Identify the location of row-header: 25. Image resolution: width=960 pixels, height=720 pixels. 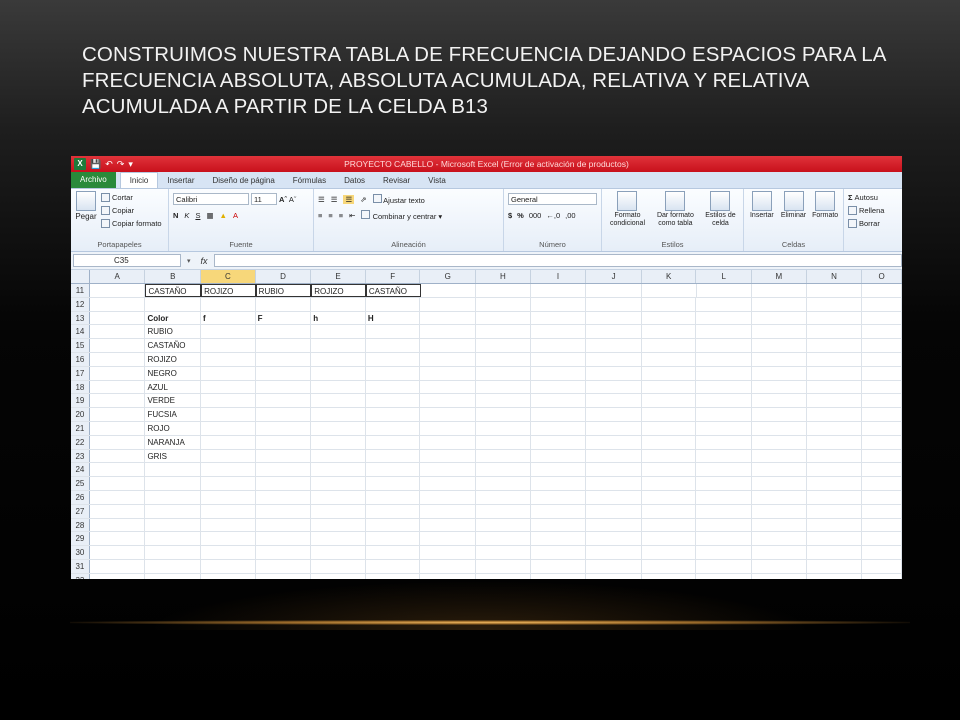
(80, 483).